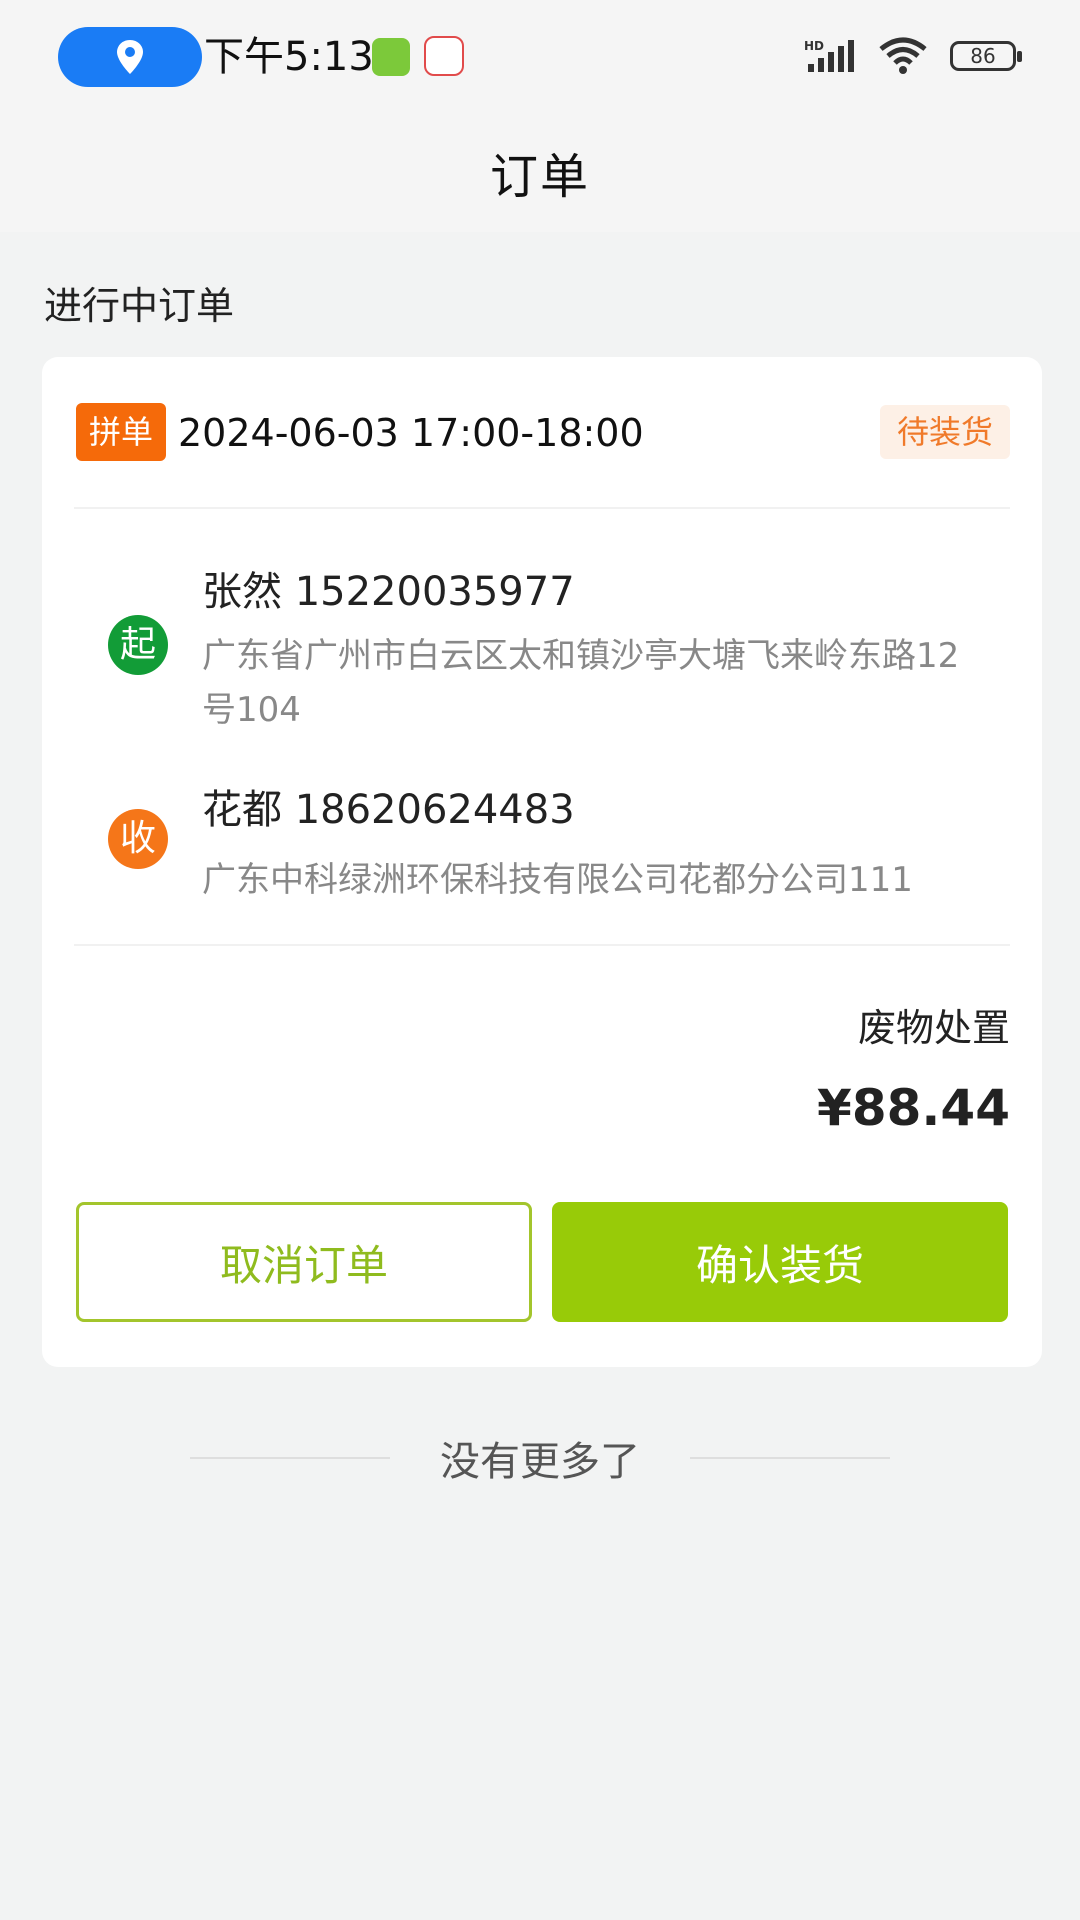 The width and height of the screenshot is (1080, 1920). Describe the element at coordinates (986, 56) in the screenshot. I see `battery-icon: 86` at that location.